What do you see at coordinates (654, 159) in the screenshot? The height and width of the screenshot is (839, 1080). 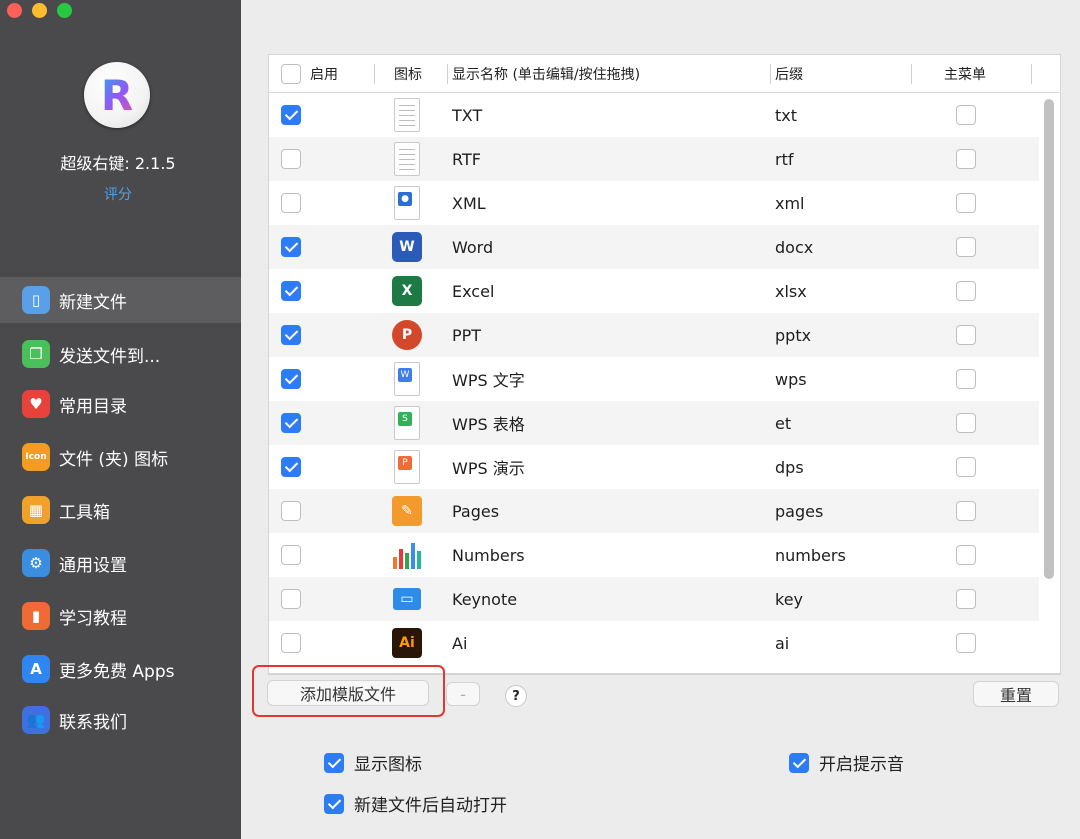 I see `table-row: RTF rtf` at bounding box center [654, 159].